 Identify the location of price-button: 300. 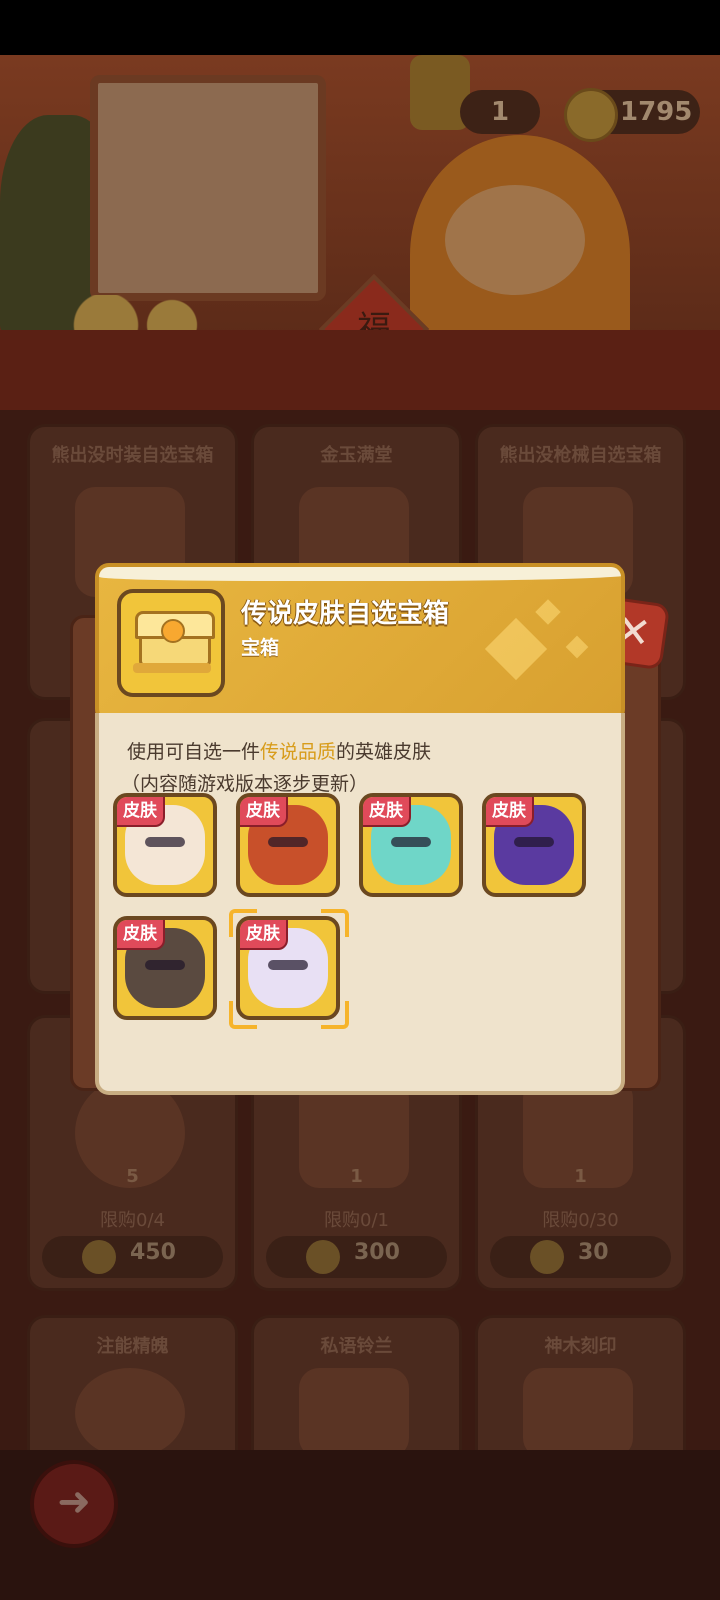
(356, 1257).